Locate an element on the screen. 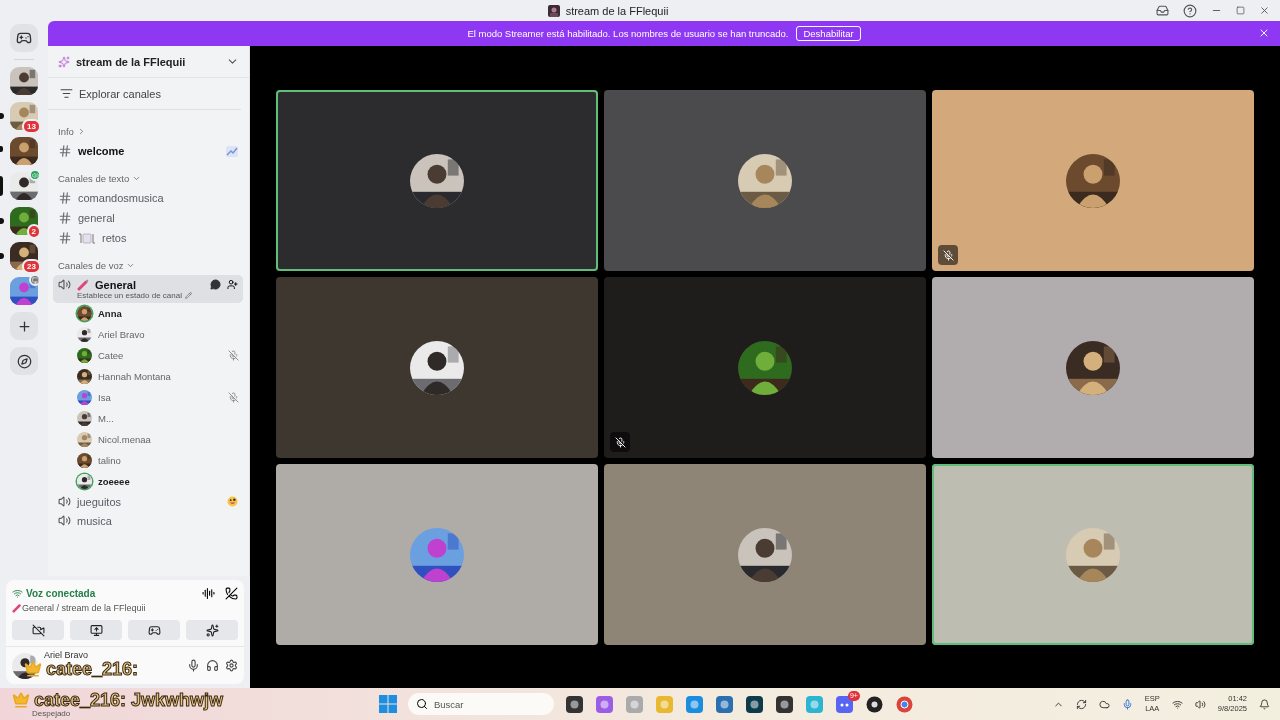 The width and height of the screenshot is (1280, 720). soundboard-button is located at coordinates (212, 630).